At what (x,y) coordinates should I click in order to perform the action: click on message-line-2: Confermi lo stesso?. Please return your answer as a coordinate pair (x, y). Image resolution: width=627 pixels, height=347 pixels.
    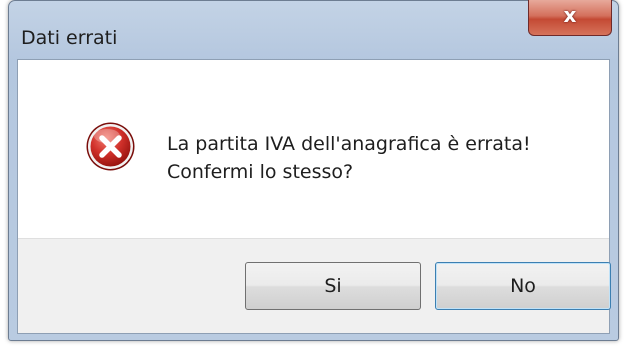
    Looking at the image, I should click on (260, 172).